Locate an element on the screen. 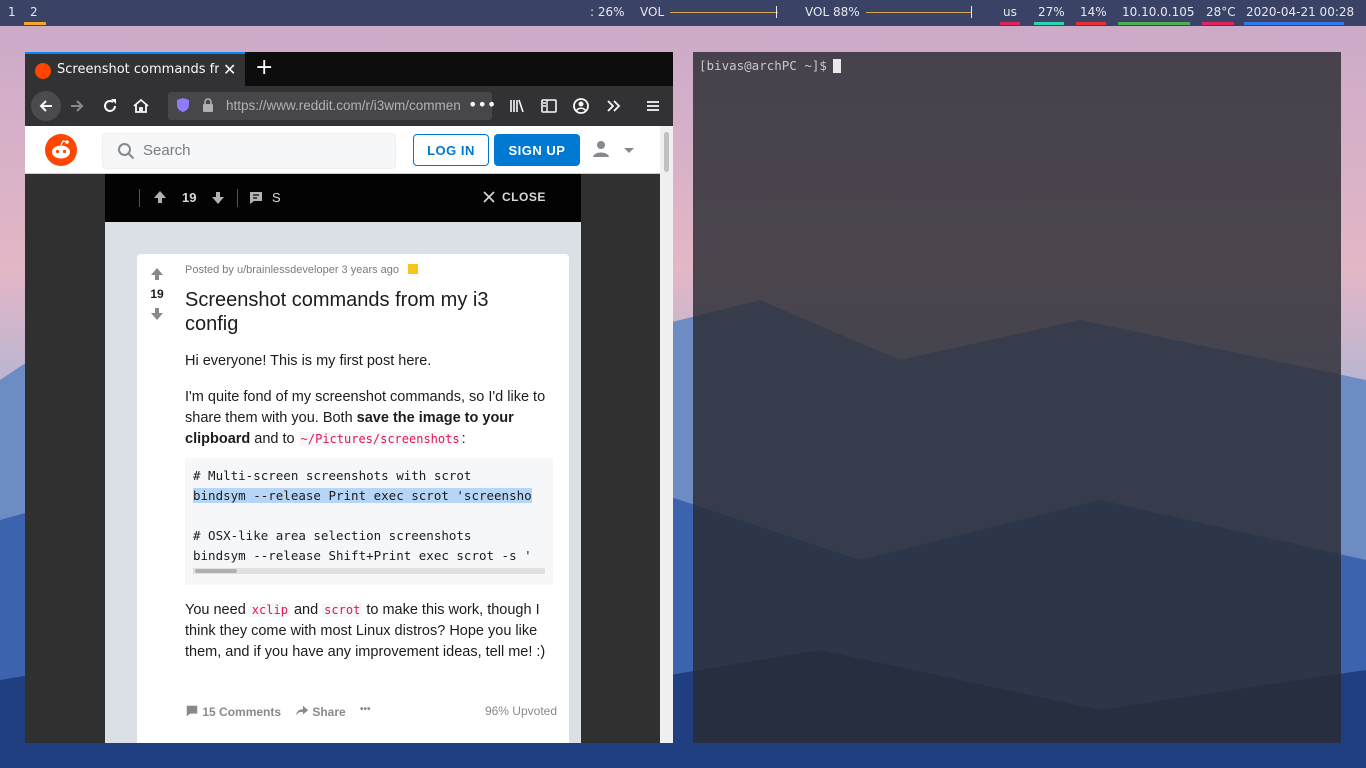 The height and width of the screenshot is (768, 1366). login-button: LOG IN is located at coordinates (451, 150).